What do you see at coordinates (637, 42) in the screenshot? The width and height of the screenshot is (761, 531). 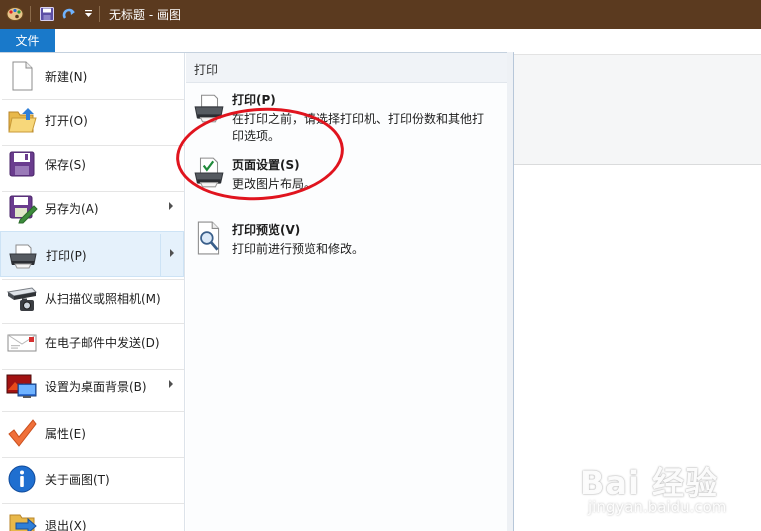 I see `background-ribbon-tabs` at bounding box center [637, 42].